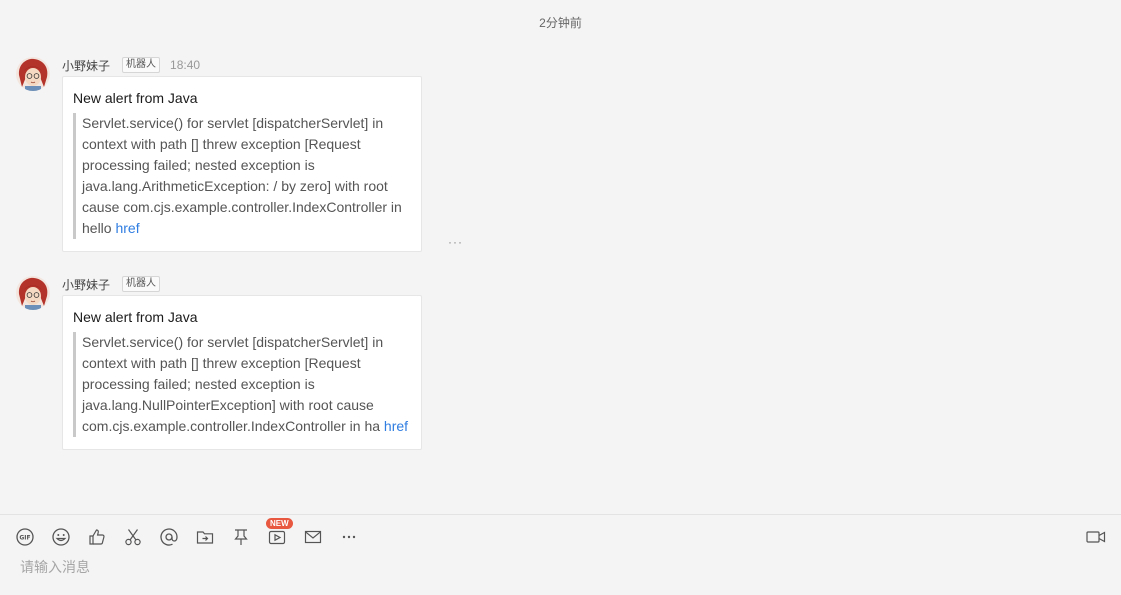 The image size is (1121, 595). What do you see at coordinates (455, 242) in the screenshot?
I see `more-actions-icon: ···` at bounding box center [455, 242].